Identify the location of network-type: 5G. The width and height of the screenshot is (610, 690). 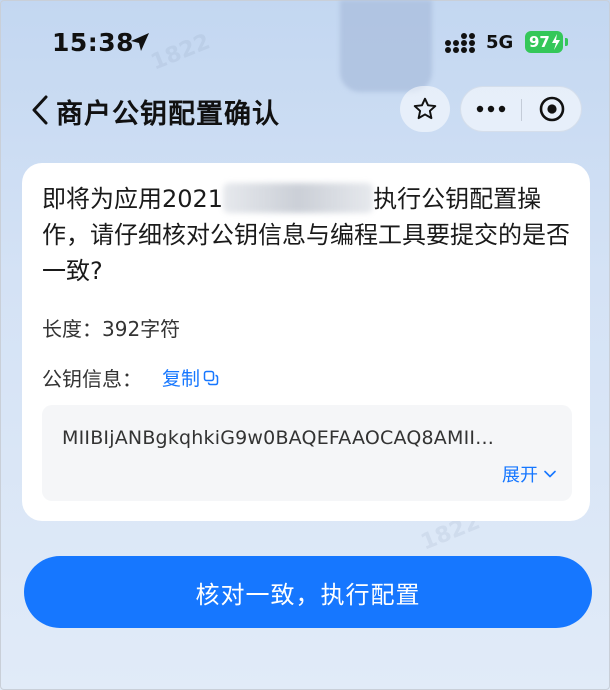
(500, 42).